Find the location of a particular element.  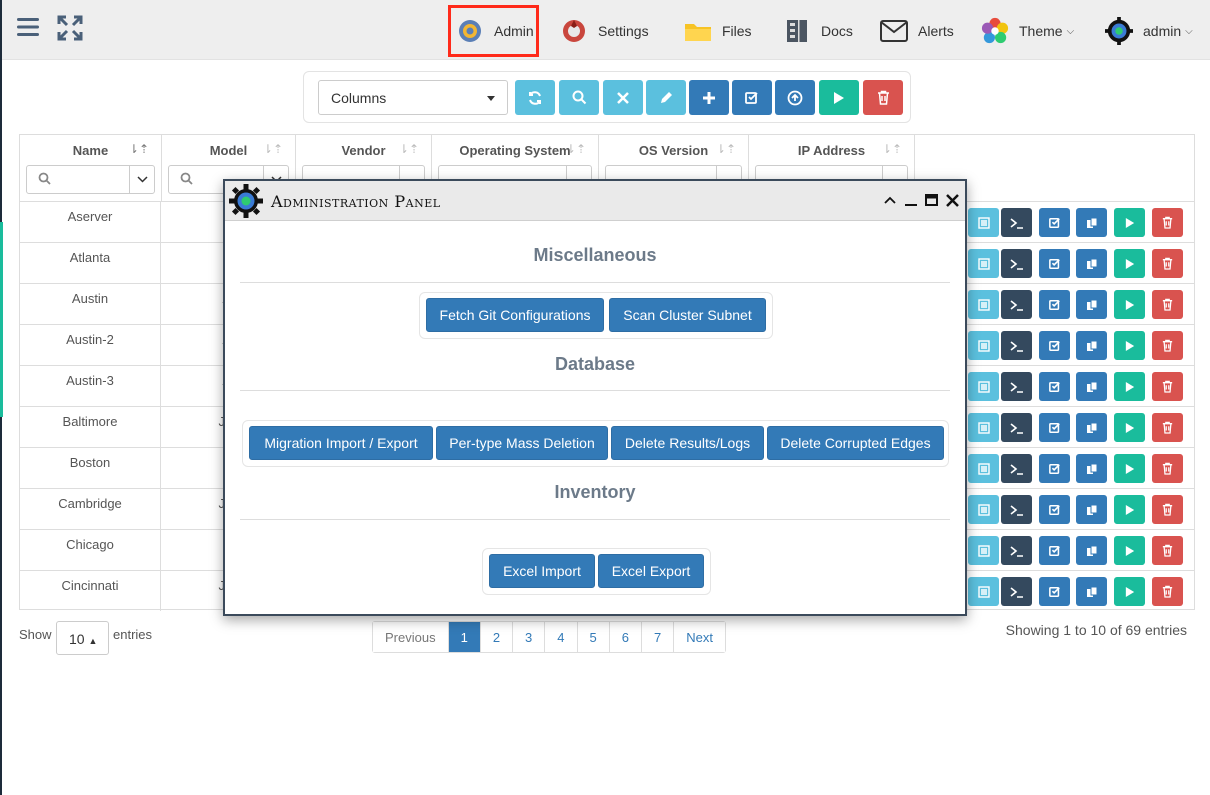

bulk-edit-button is located at coordinates (752, 97).